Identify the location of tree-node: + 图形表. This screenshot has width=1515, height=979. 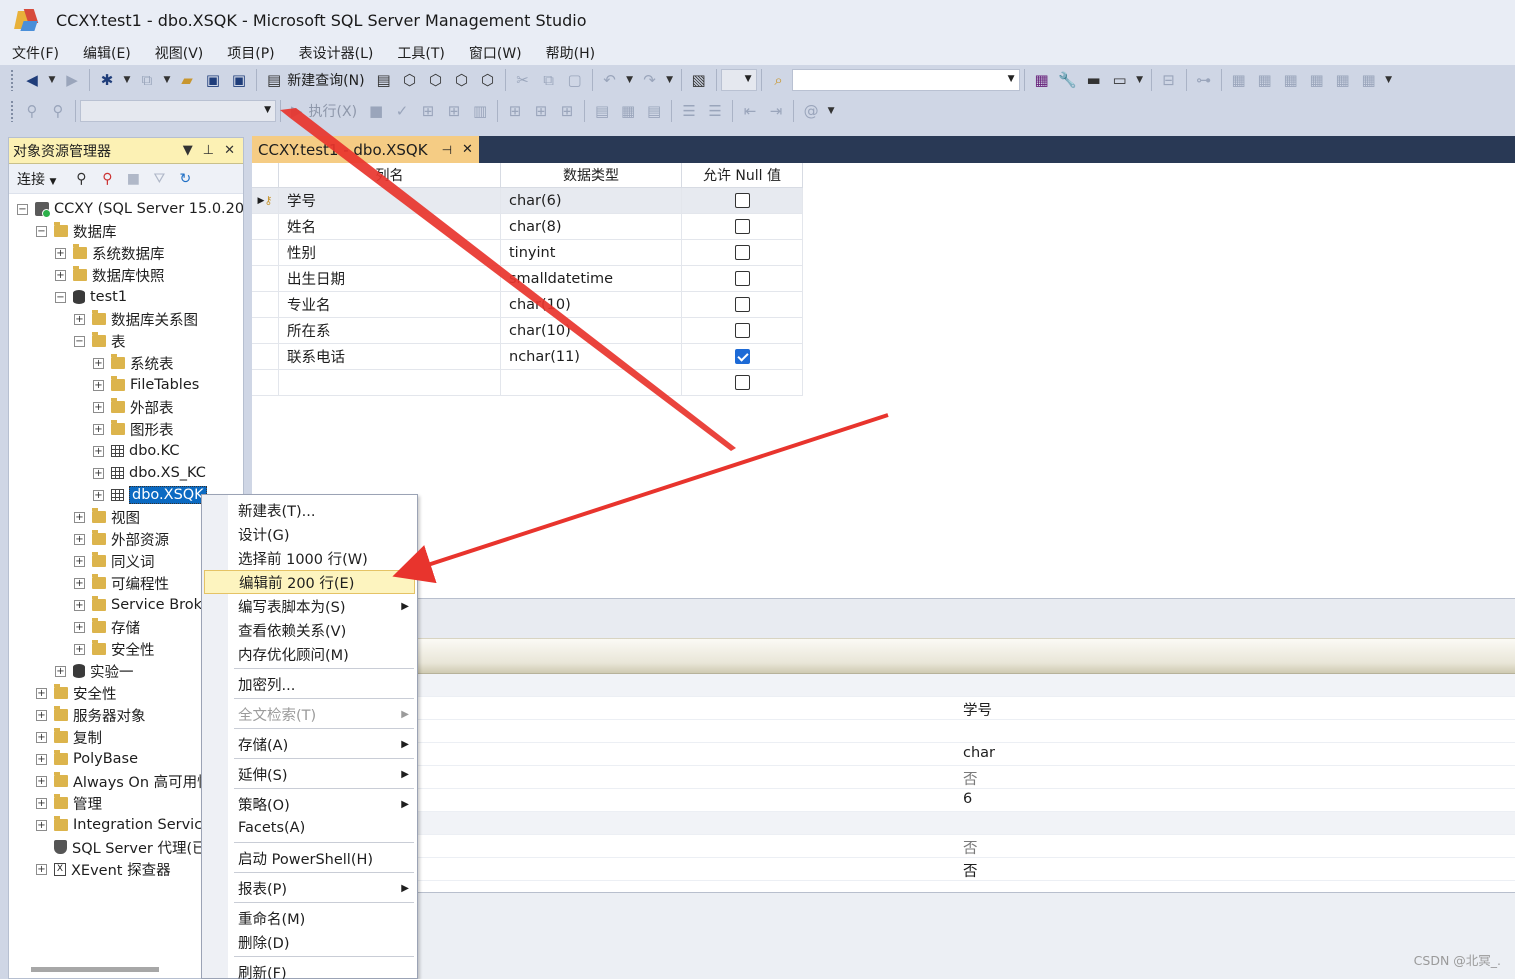
(126, 429).